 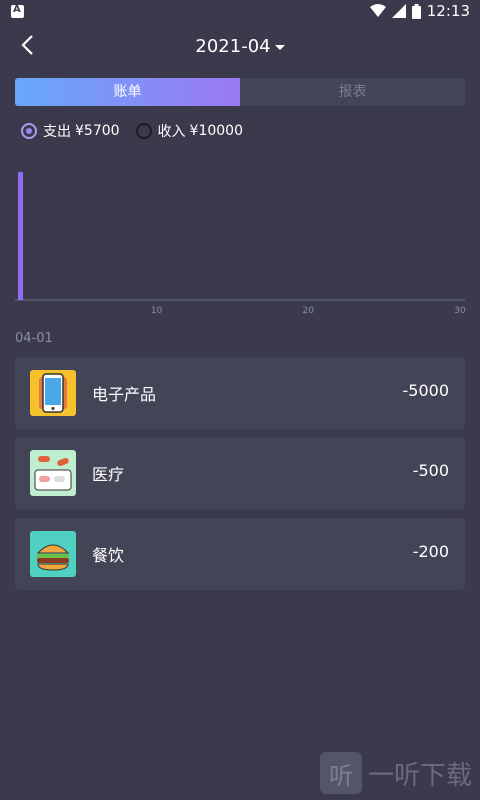 What do you see at coordinates (279, 47) in the screenshot?
I see `caret-down-icon` at bounding box center [279, 47].